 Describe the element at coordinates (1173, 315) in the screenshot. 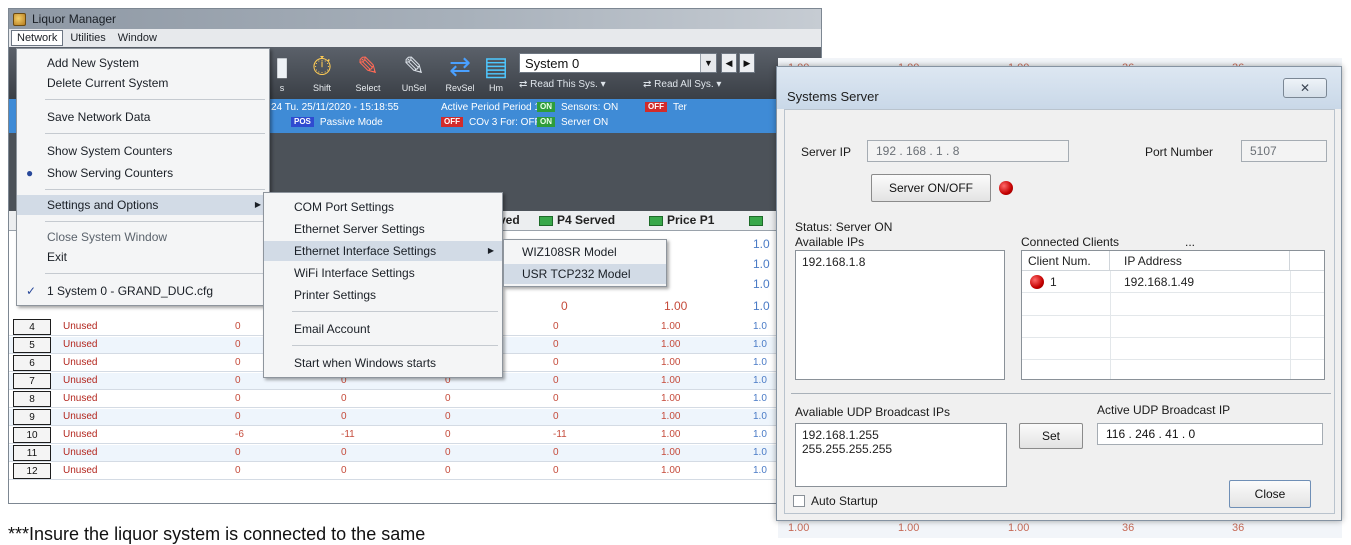

I see `connected-clients-table: Client Num. IP Address 1 192.168.1.49` at that location.